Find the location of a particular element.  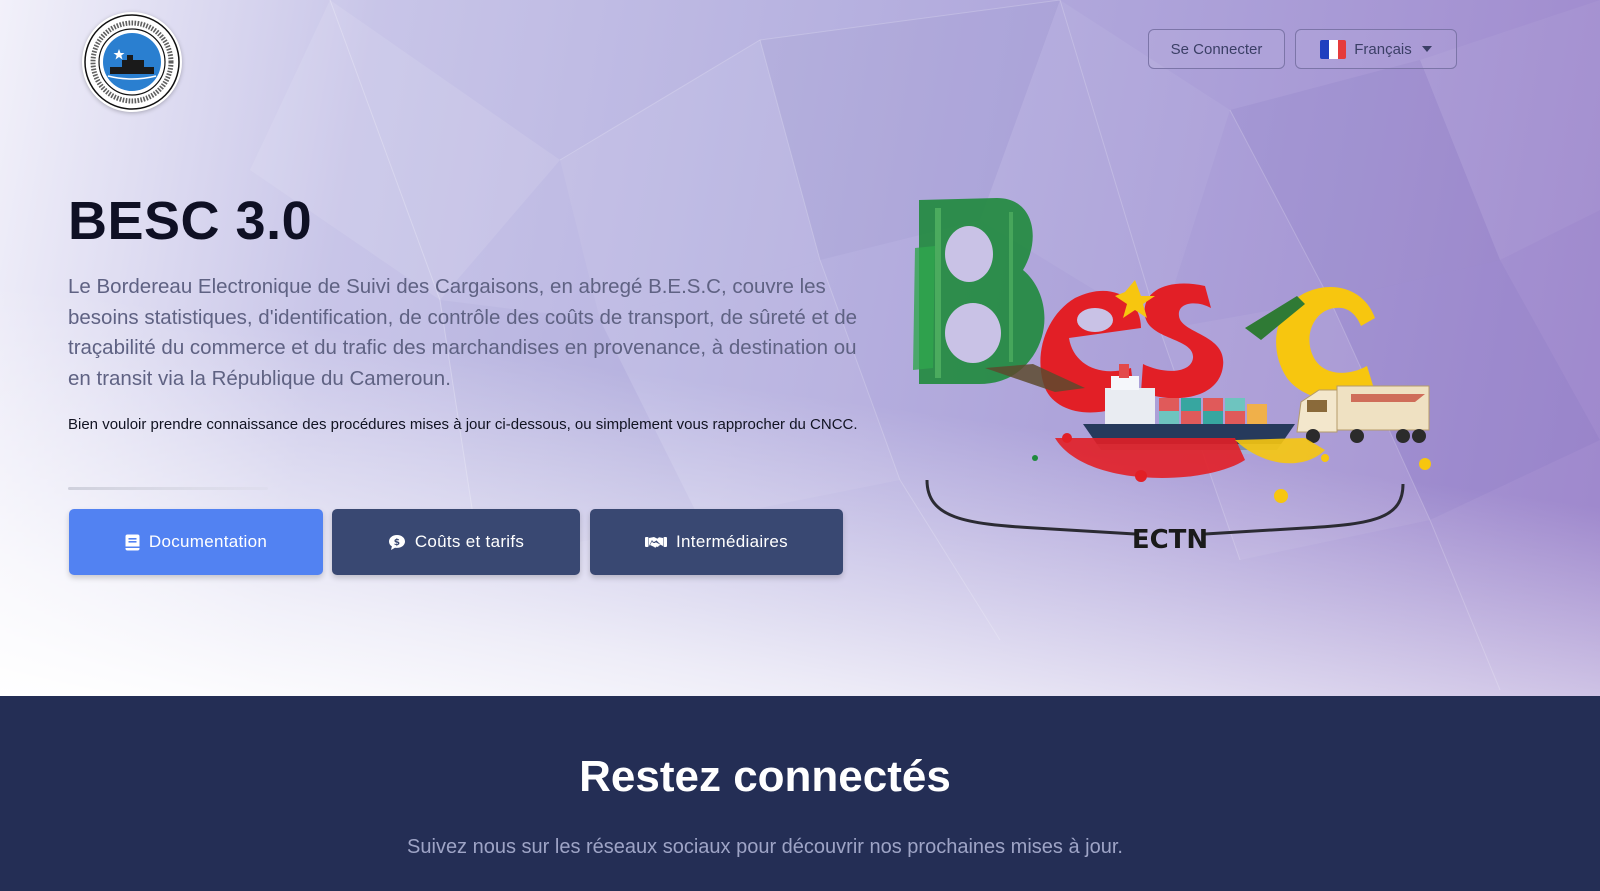

language-label: Français is located at coordinates (1383, 49).